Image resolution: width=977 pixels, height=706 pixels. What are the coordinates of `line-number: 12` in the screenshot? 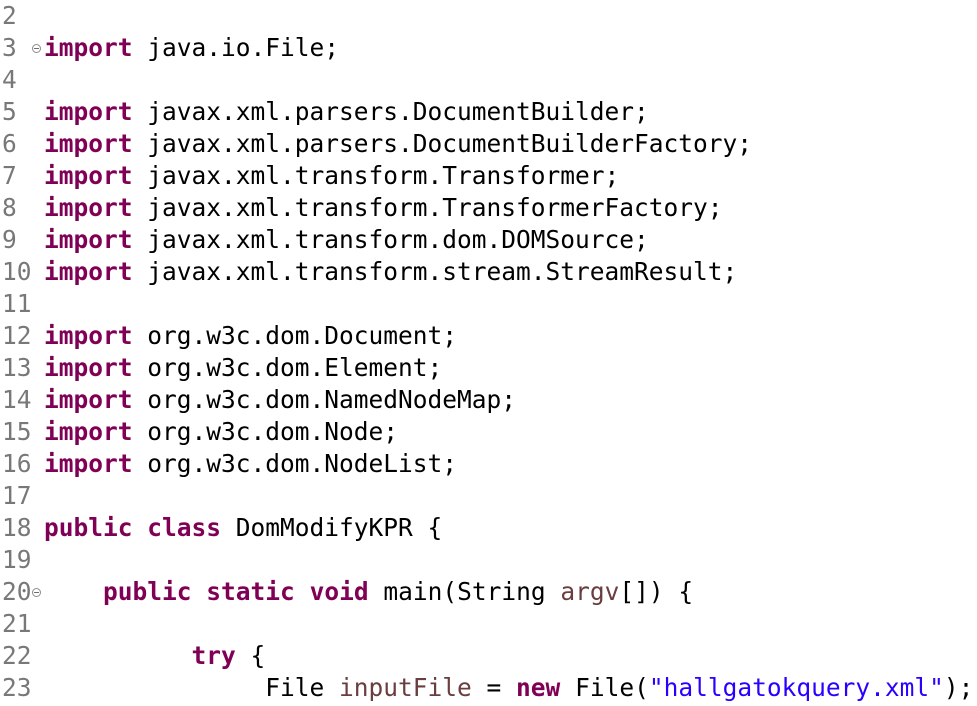 It's located at (17, 335).